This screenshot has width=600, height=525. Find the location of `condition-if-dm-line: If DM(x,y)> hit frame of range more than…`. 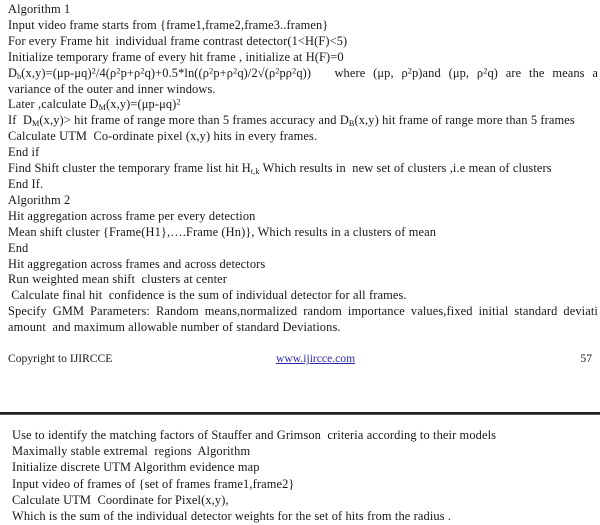

condition-if-dm-line: If DM(x,y)> hit frame of range more than… is located at coordinates (300, 121).